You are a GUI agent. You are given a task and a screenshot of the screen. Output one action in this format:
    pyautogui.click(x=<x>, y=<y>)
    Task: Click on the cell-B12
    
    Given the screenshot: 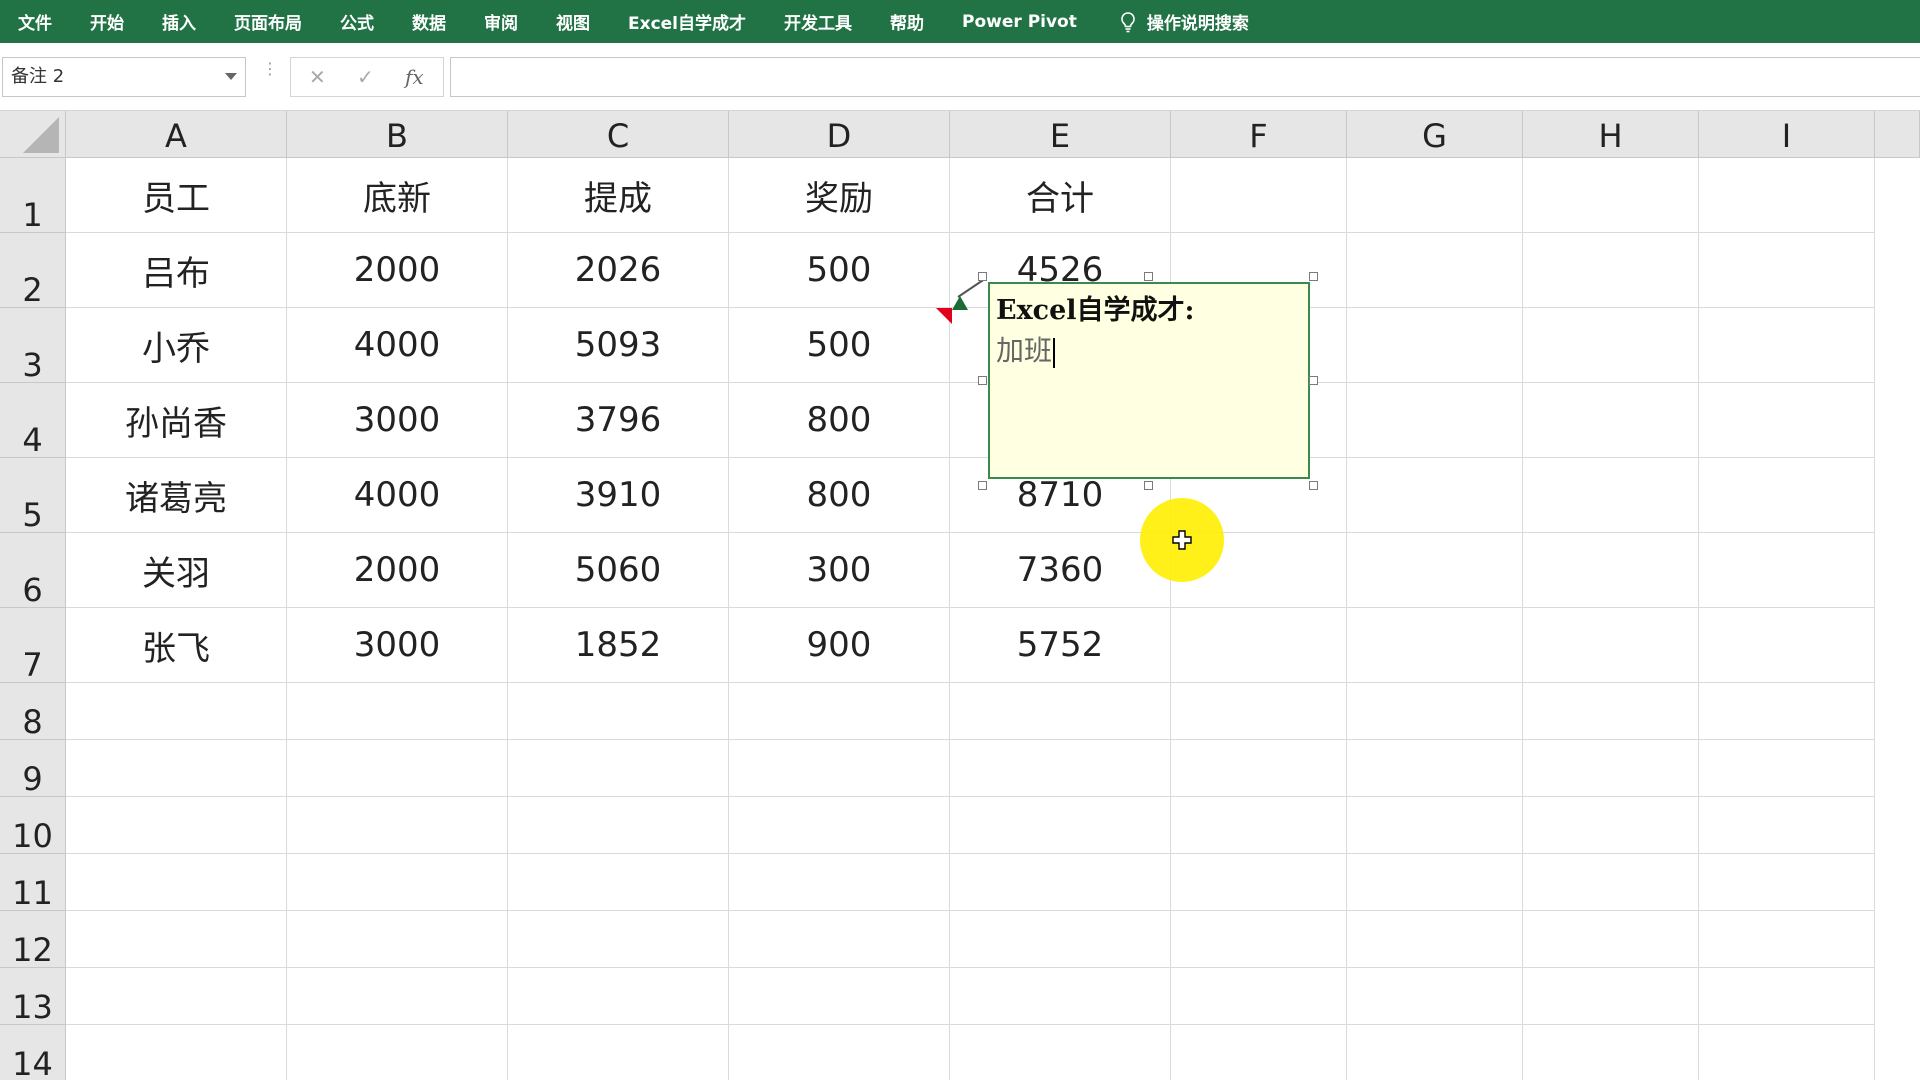 What is the action you would take?
    pyautogui.click(x=397, y=939)
    